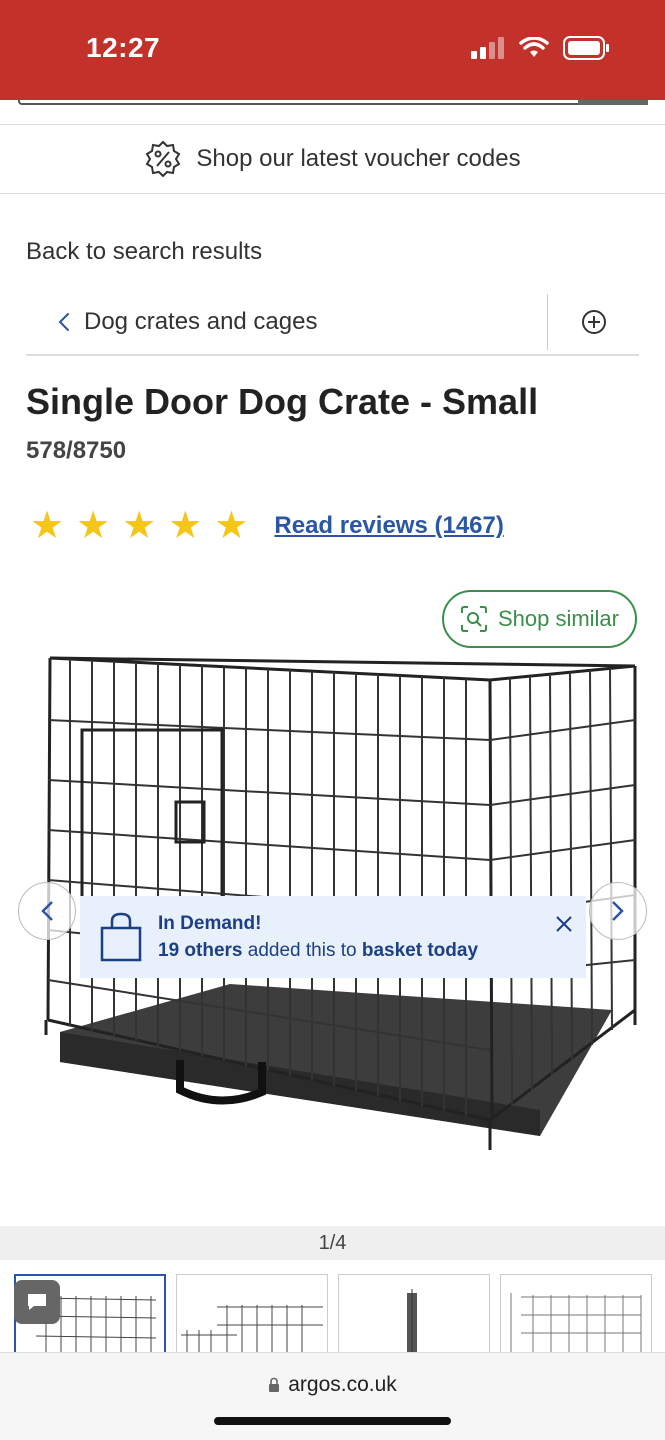 Image resolution: width=665 pixels, height=1440 pixels. I want to click on read-reviews-link: Read reviews (1467), so click(388, 526).